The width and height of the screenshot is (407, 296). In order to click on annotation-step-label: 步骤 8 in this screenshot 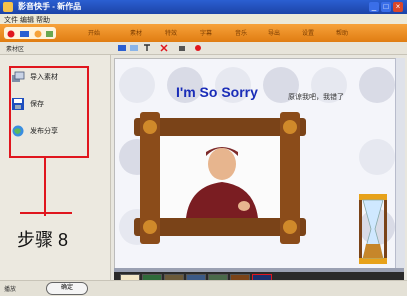, I will do `click(43, 240)`.